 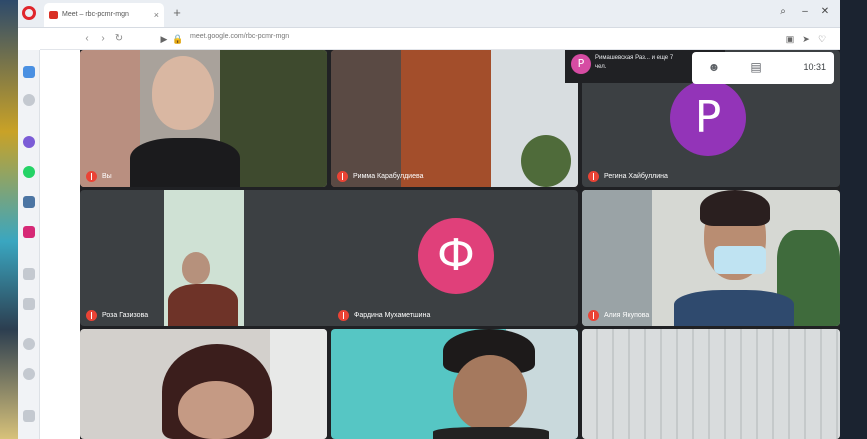 What do you see at coordinates (99, 176) in the screenshot?
I see `participant-name-tag: Вы` at bounding box center [99, 176].